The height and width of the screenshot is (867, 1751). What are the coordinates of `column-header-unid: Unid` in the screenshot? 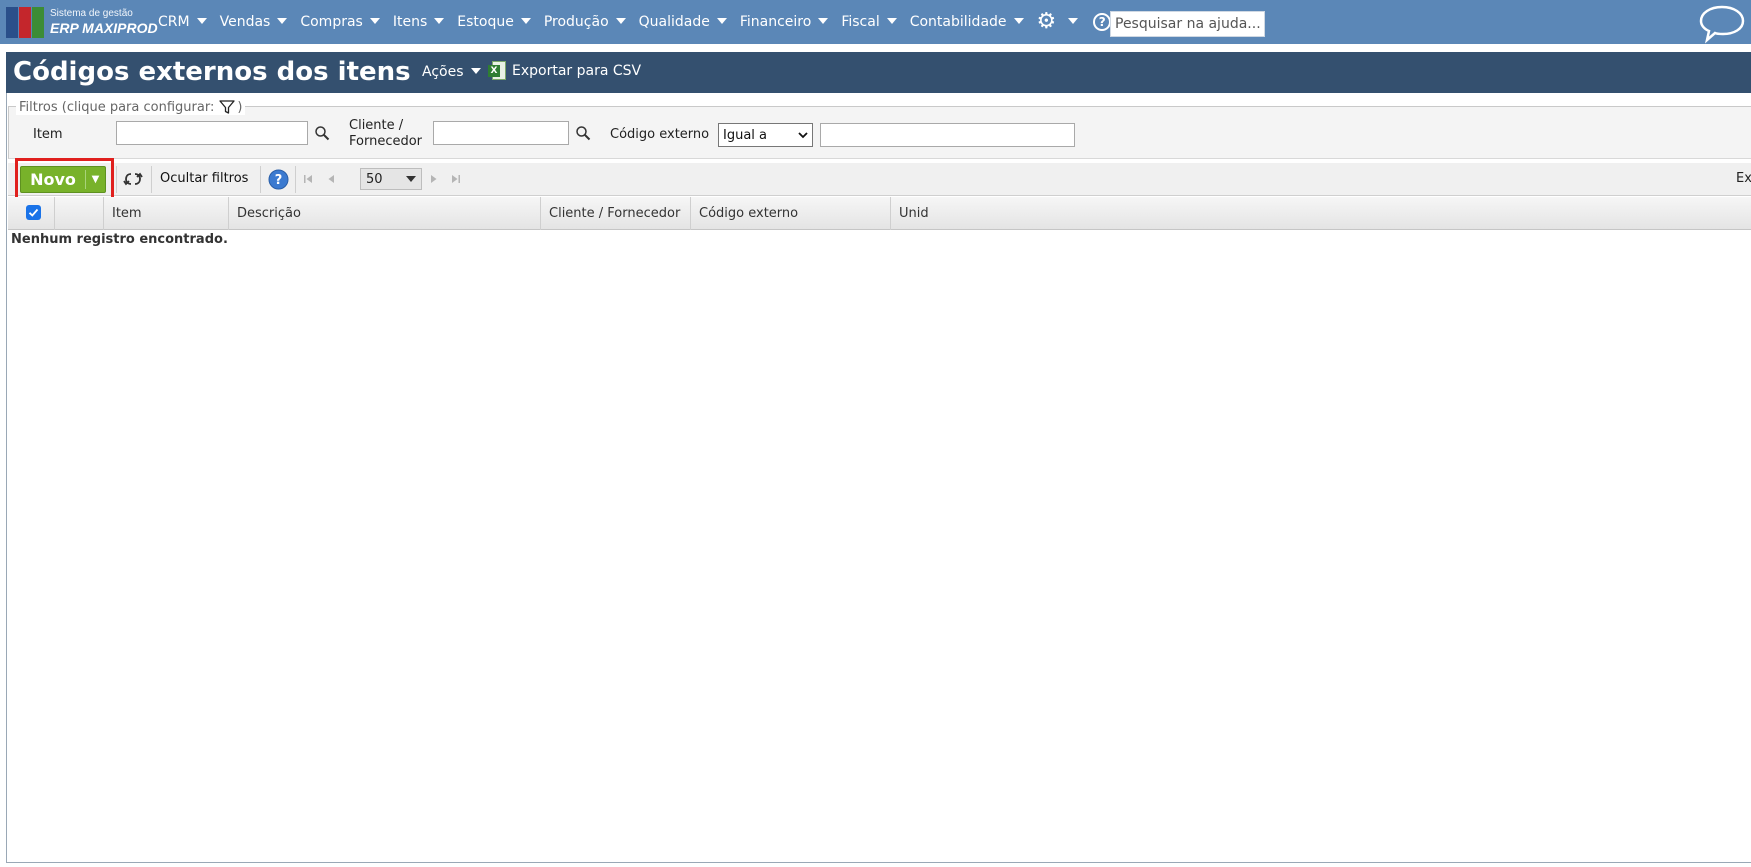 It's located at (1321, 213).